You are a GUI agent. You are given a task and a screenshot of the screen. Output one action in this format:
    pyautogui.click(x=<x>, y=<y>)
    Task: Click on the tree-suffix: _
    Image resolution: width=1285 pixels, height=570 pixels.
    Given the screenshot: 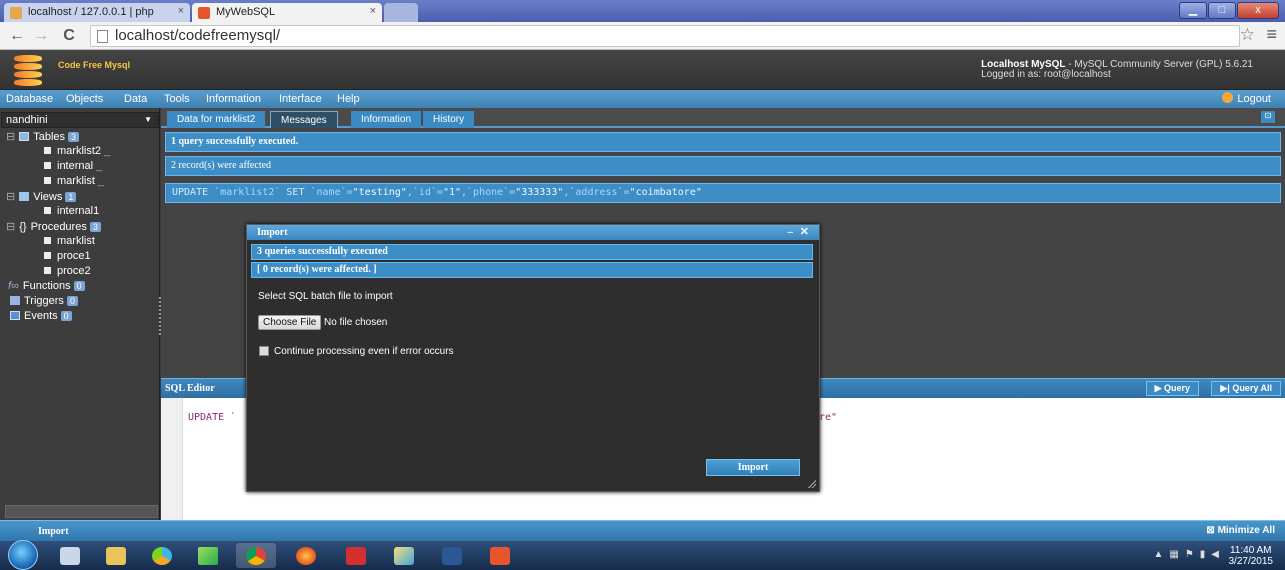 What is the action you would take?
    pyautogui.click(x=101, y=181)
    